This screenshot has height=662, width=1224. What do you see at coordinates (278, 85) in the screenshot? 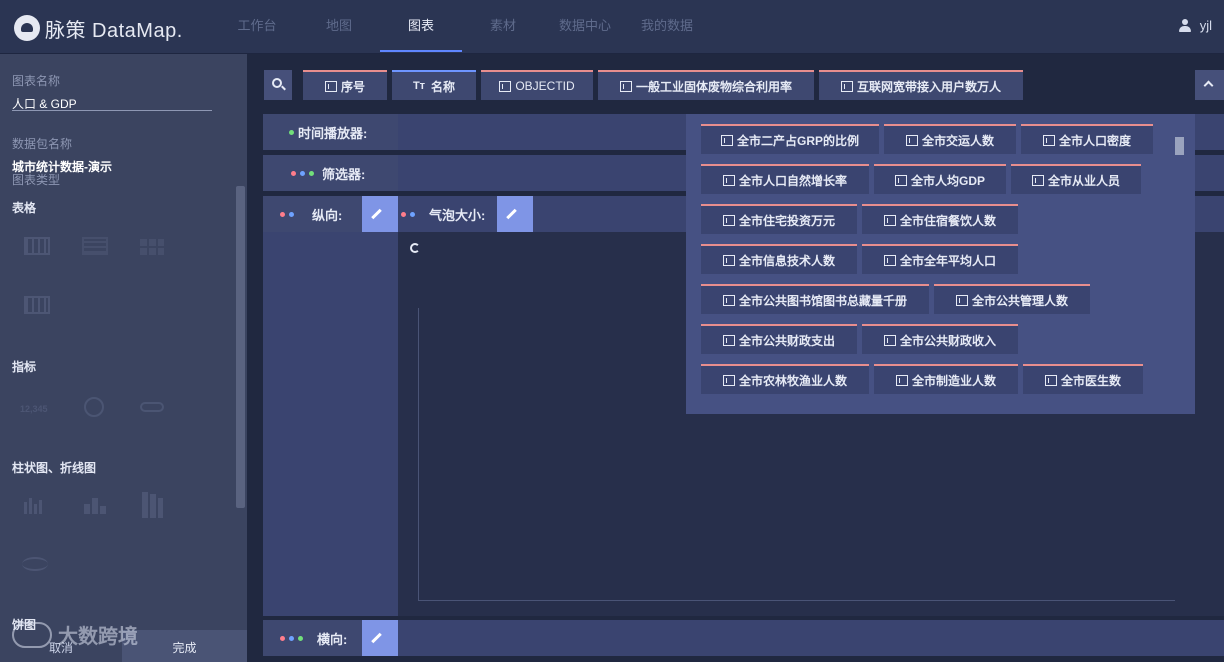
I see `field-search-button` at bounding box center [278, 85].